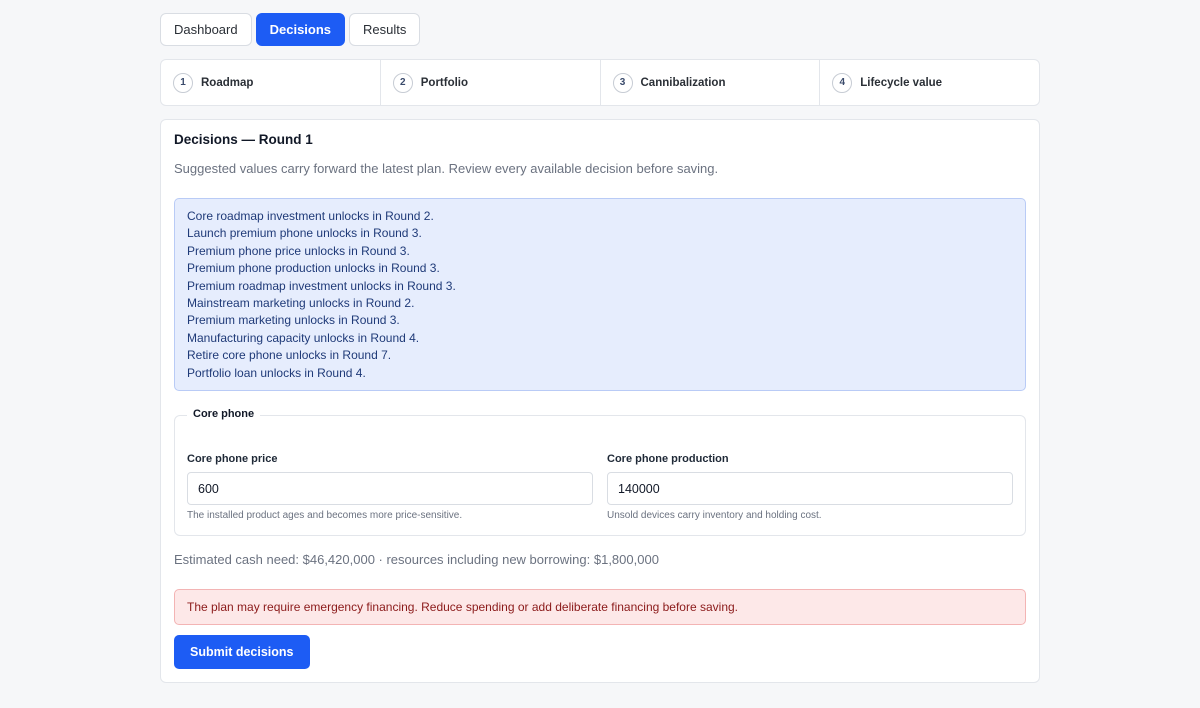 The width and height of the screenshot is (1200, 708). I want to click on main-tabs: Dashboard Decisions Results, so click(290, 29).